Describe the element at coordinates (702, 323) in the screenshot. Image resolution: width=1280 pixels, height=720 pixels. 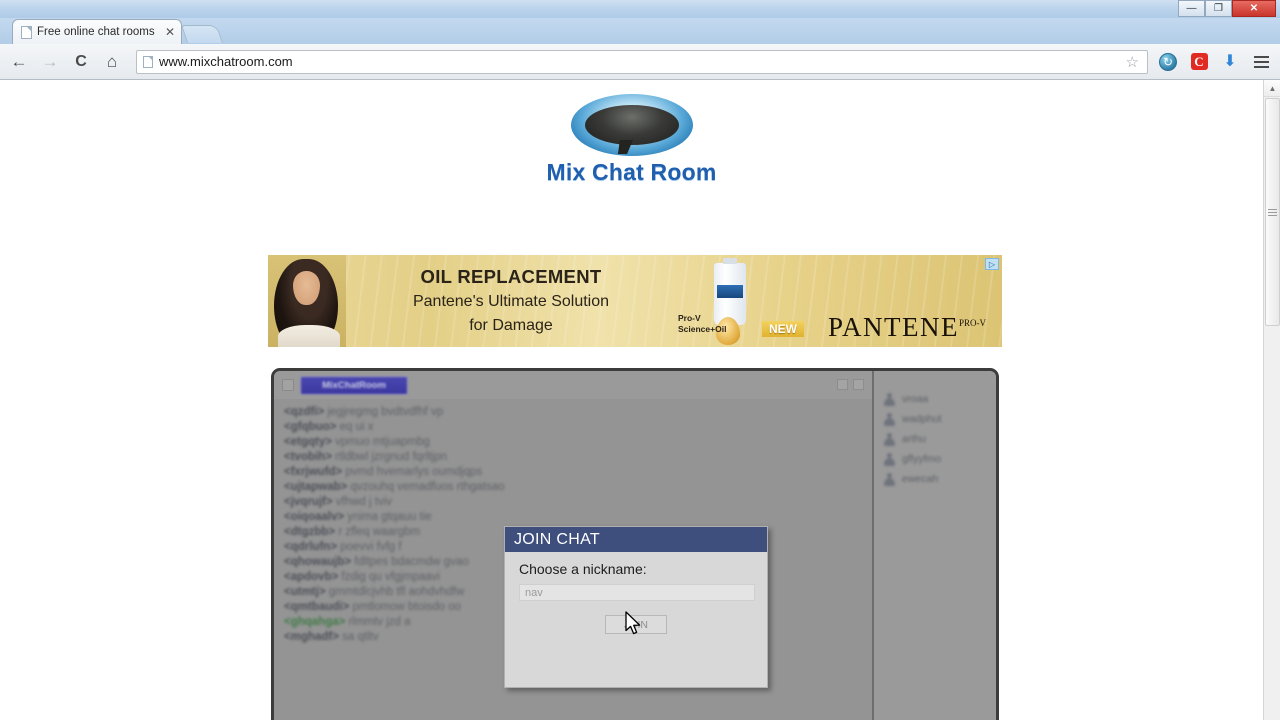
I see `ad-prov-text: Pro-V Science+Oil` at that location.